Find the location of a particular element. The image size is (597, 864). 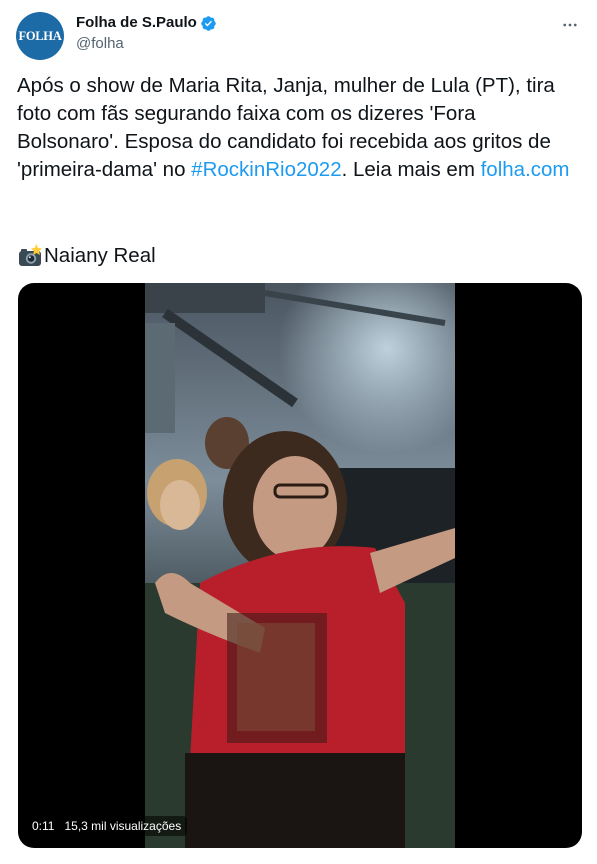

hashtag-link: #RockinRio2022 is located at coordinates (266, 169).